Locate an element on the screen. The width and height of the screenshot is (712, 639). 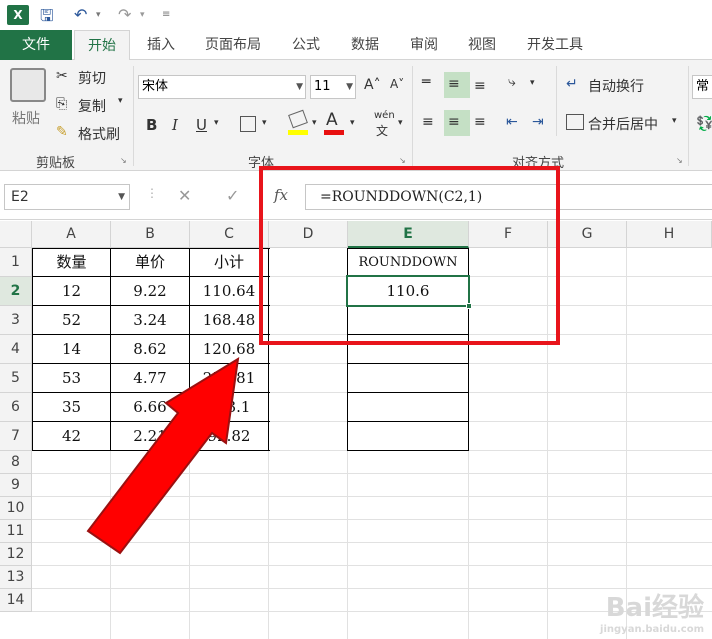
column-header-b: B is located at coordinates (150, 234).